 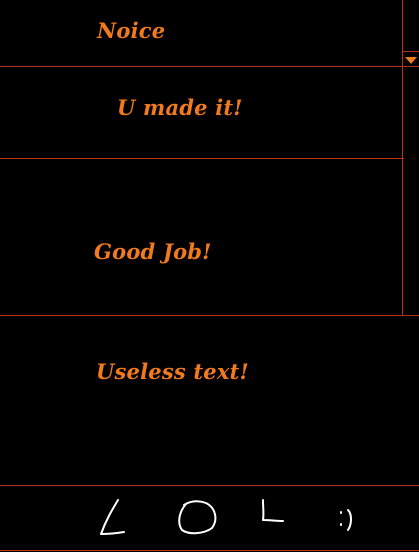 I want to click on lol-doodle-image, so click(x=226, y=517).